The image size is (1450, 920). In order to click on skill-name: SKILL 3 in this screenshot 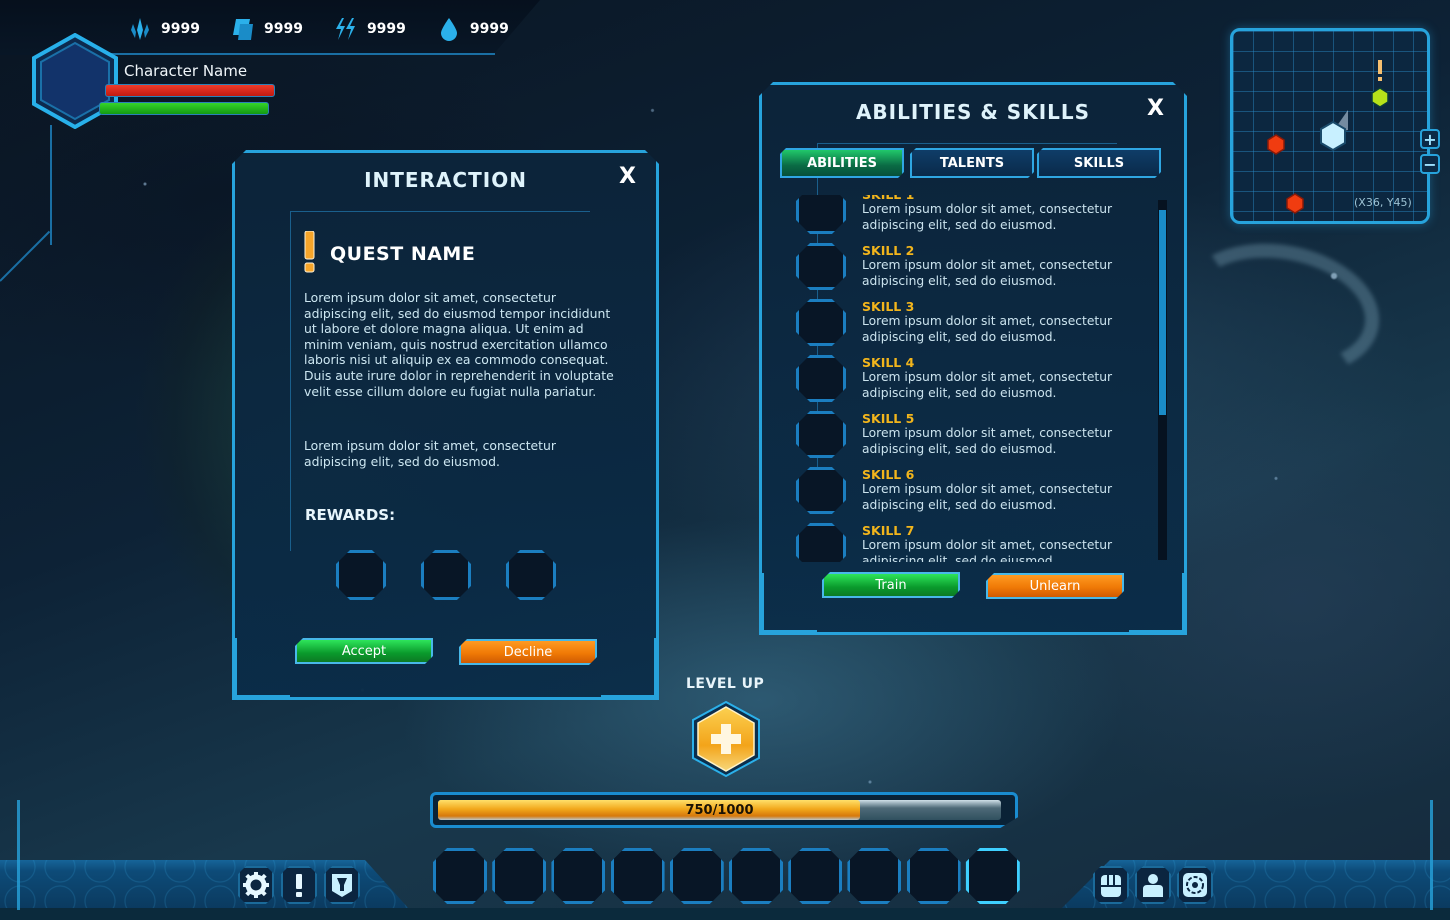, I will do `click(888, 306)`.